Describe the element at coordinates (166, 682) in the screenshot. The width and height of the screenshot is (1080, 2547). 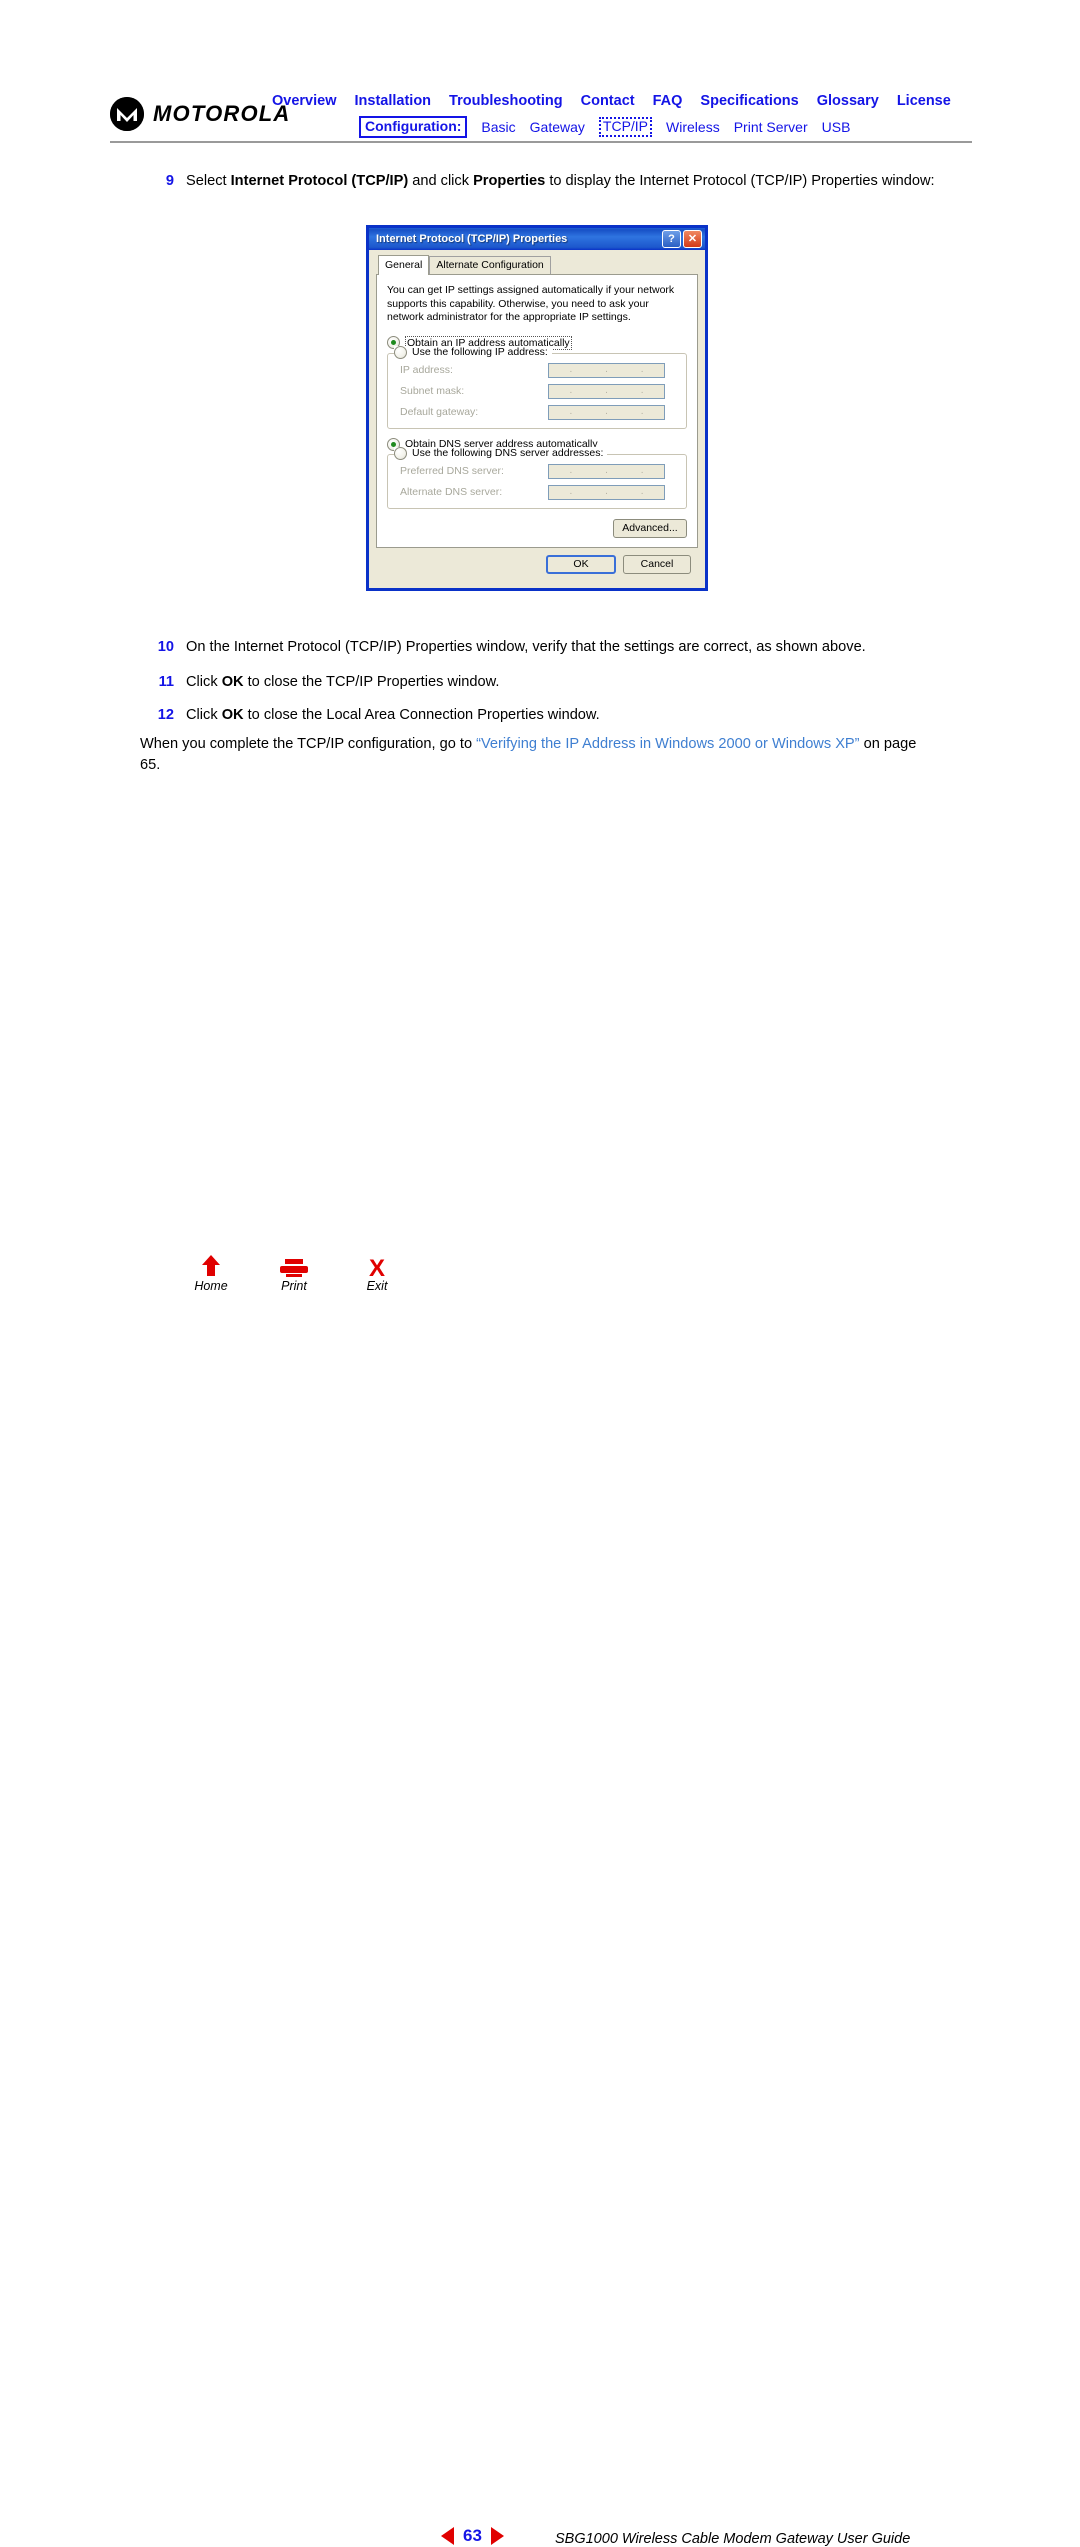
I see `step-number: 11` at that location.